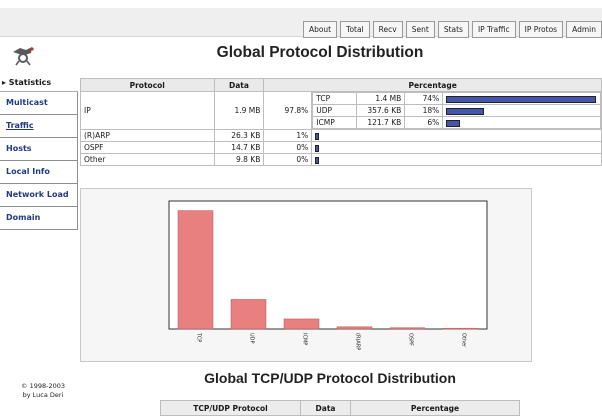 Image resolution: width=602 pixels, height=416 pixels. Describe the element at coordinates (424, 122) in the screenshot. I see `sub-protocol-percentage: 6%` at that location.